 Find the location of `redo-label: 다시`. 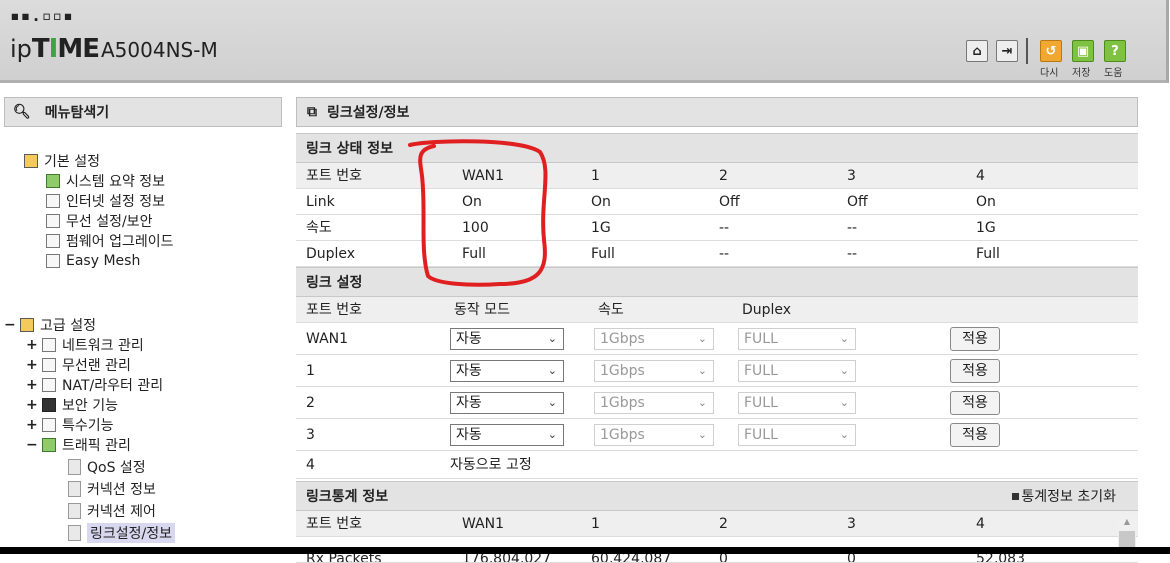

redo-label: 다시 is located at coordinates (1049, 71).